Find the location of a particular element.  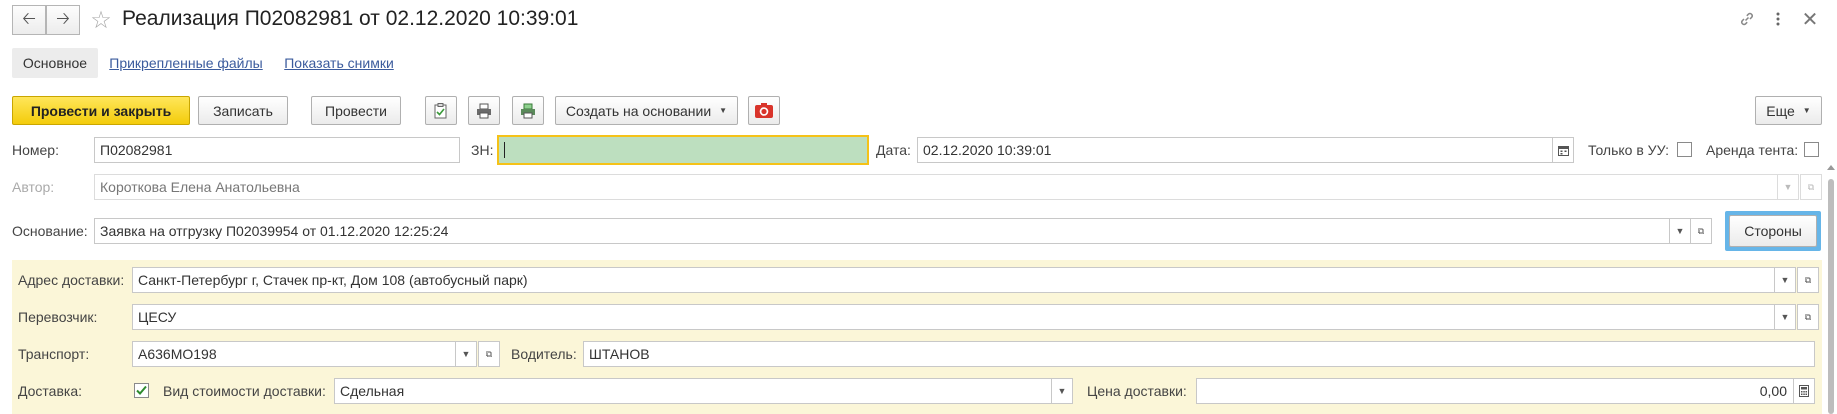

camera-icon is located at coordinates (764, 110).